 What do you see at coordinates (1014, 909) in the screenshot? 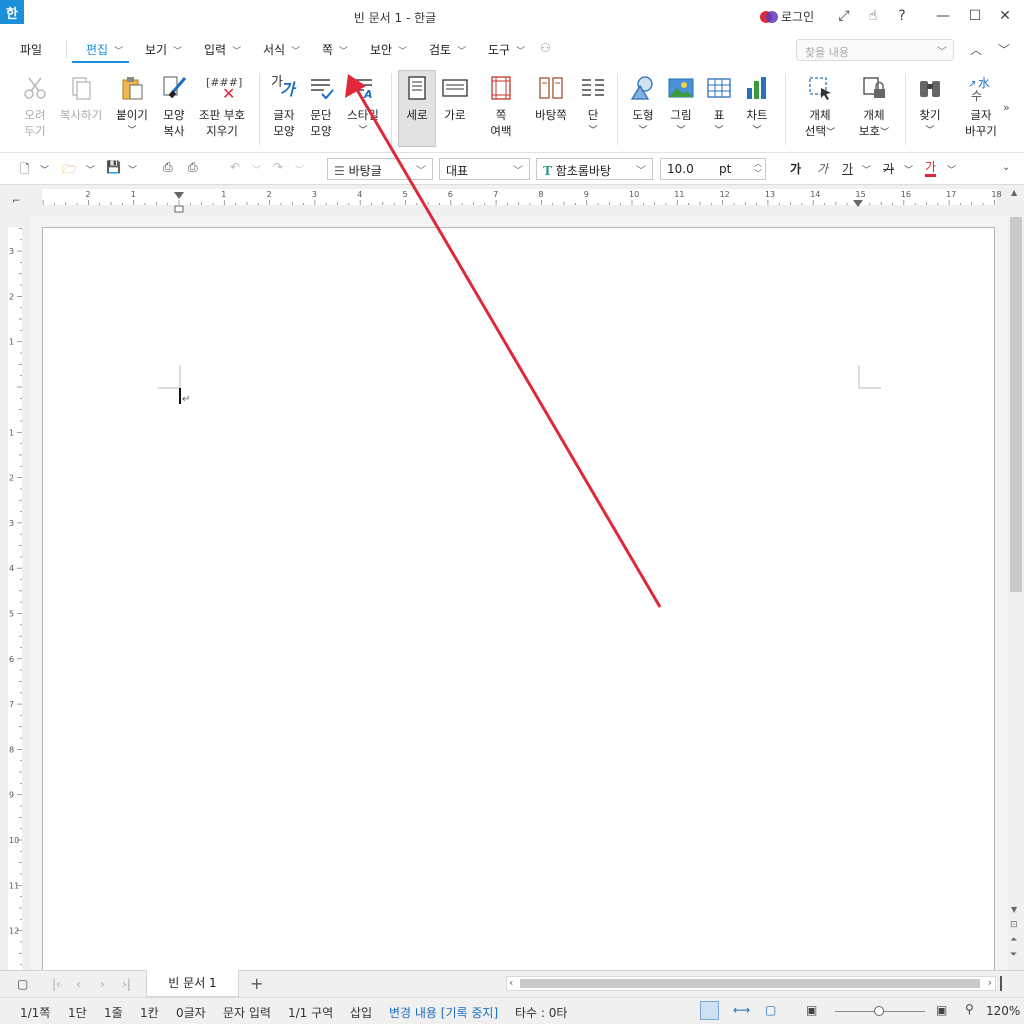
I see `scroll-down-icon: ▼` at bounding box center [1014, 909].